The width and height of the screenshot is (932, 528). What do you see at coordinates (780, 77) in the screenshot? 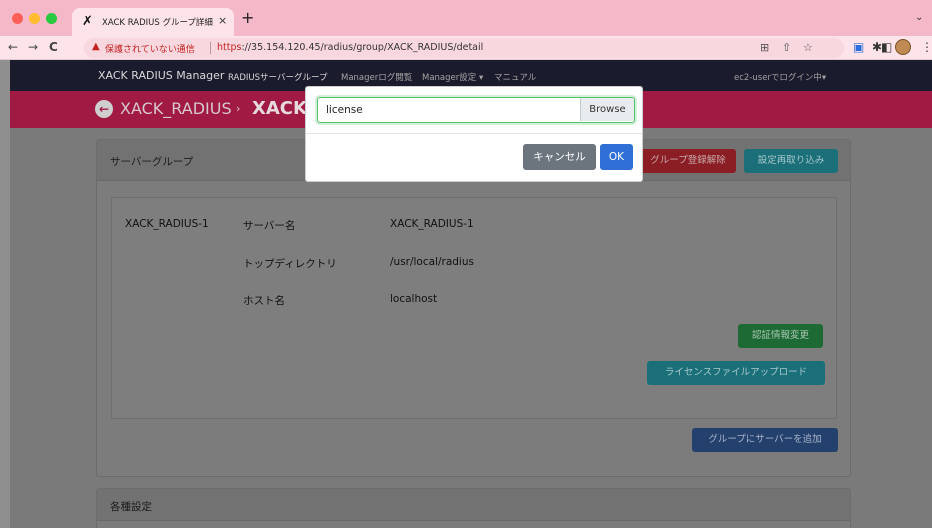
I see `login-user-menu: ec2-userでログイン中▾` at bounding box center [780, 77].